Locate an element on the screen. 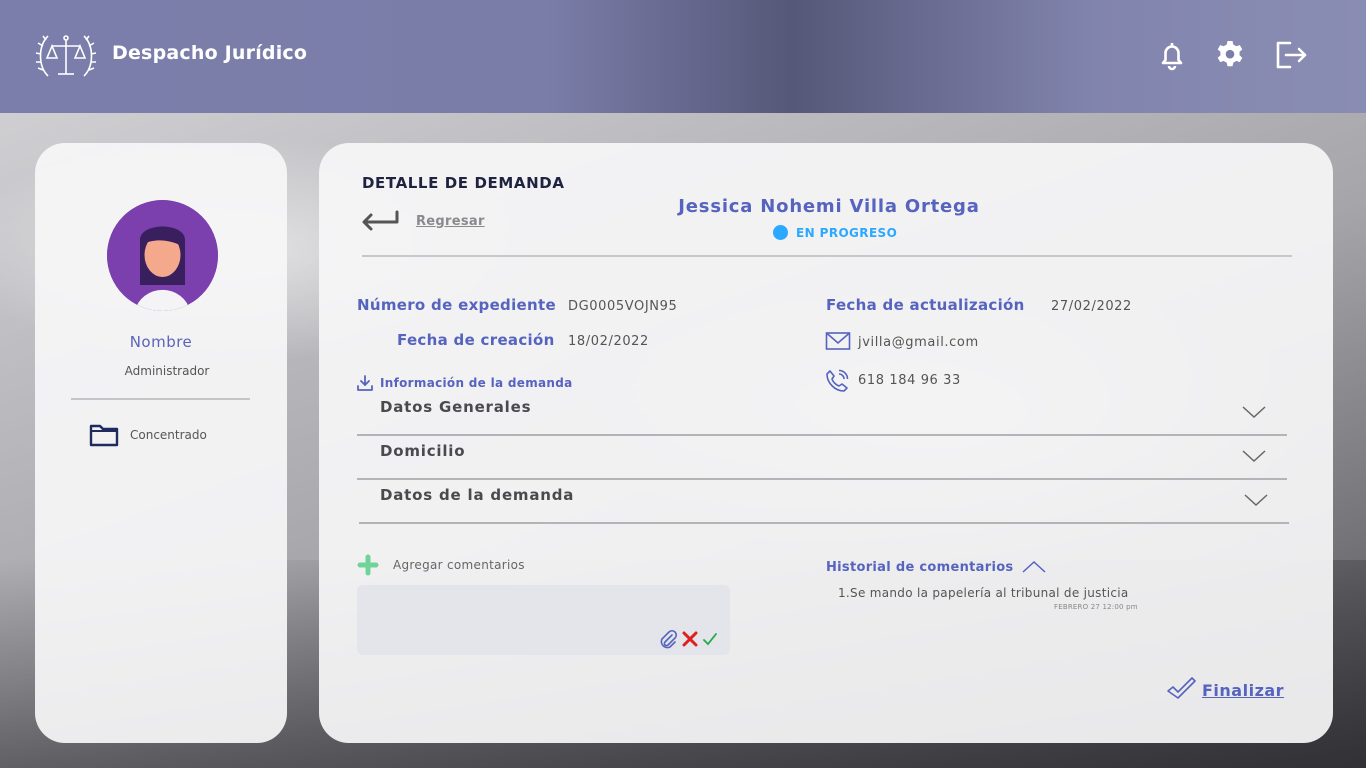  comment-history-toggle: Historial de comentarios is located at coordinates (936, 567).